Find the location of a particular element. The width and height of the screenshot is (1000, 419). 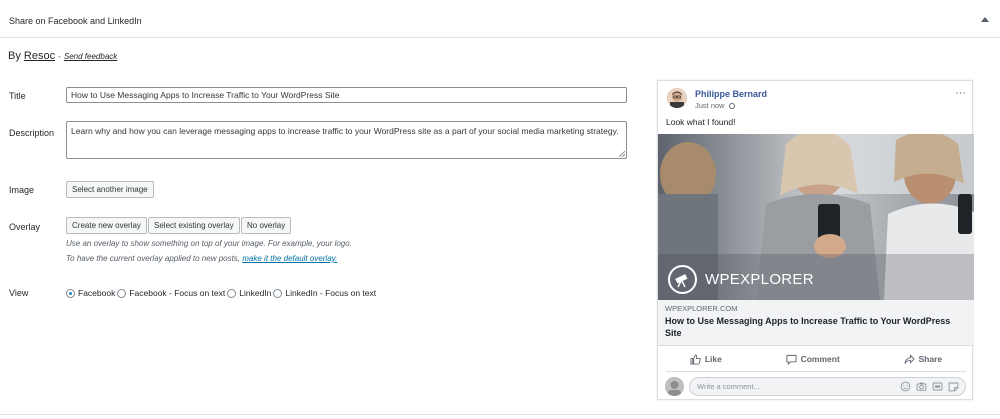

share-label: Share is located at coordinates (930, 359).